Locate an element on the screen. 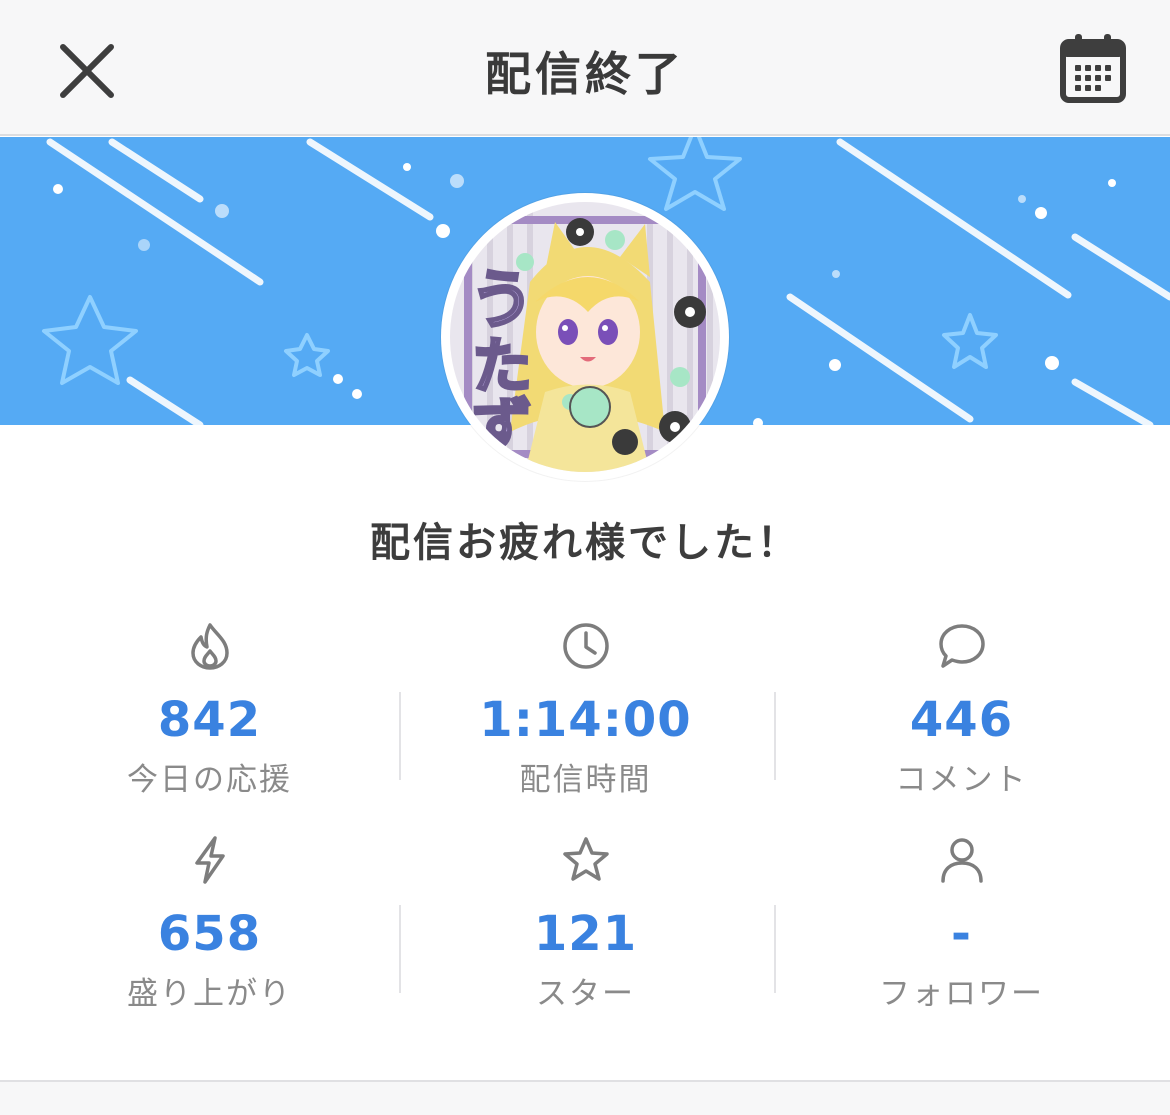 The height and width of the screenshot is (1115, 1170). stat-value: 1:14:00 is located at coordinates (585, 720).